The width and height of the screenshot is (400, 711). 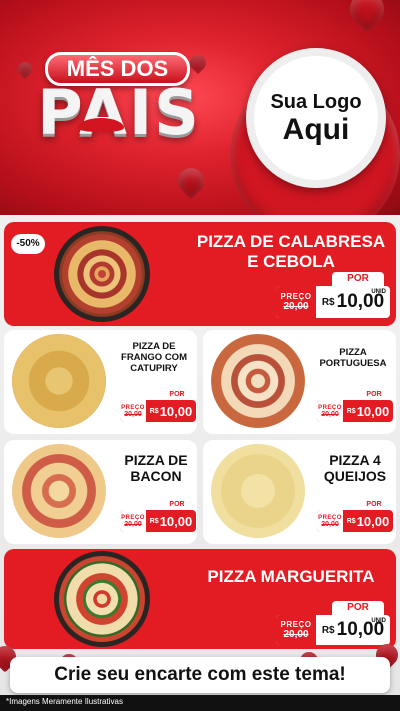 What do you see at coordinates (64, 701) in the screenshot?
I see `footer-note: *Imagens Meramente Ilustrativas` at bounding box center [64, 701].